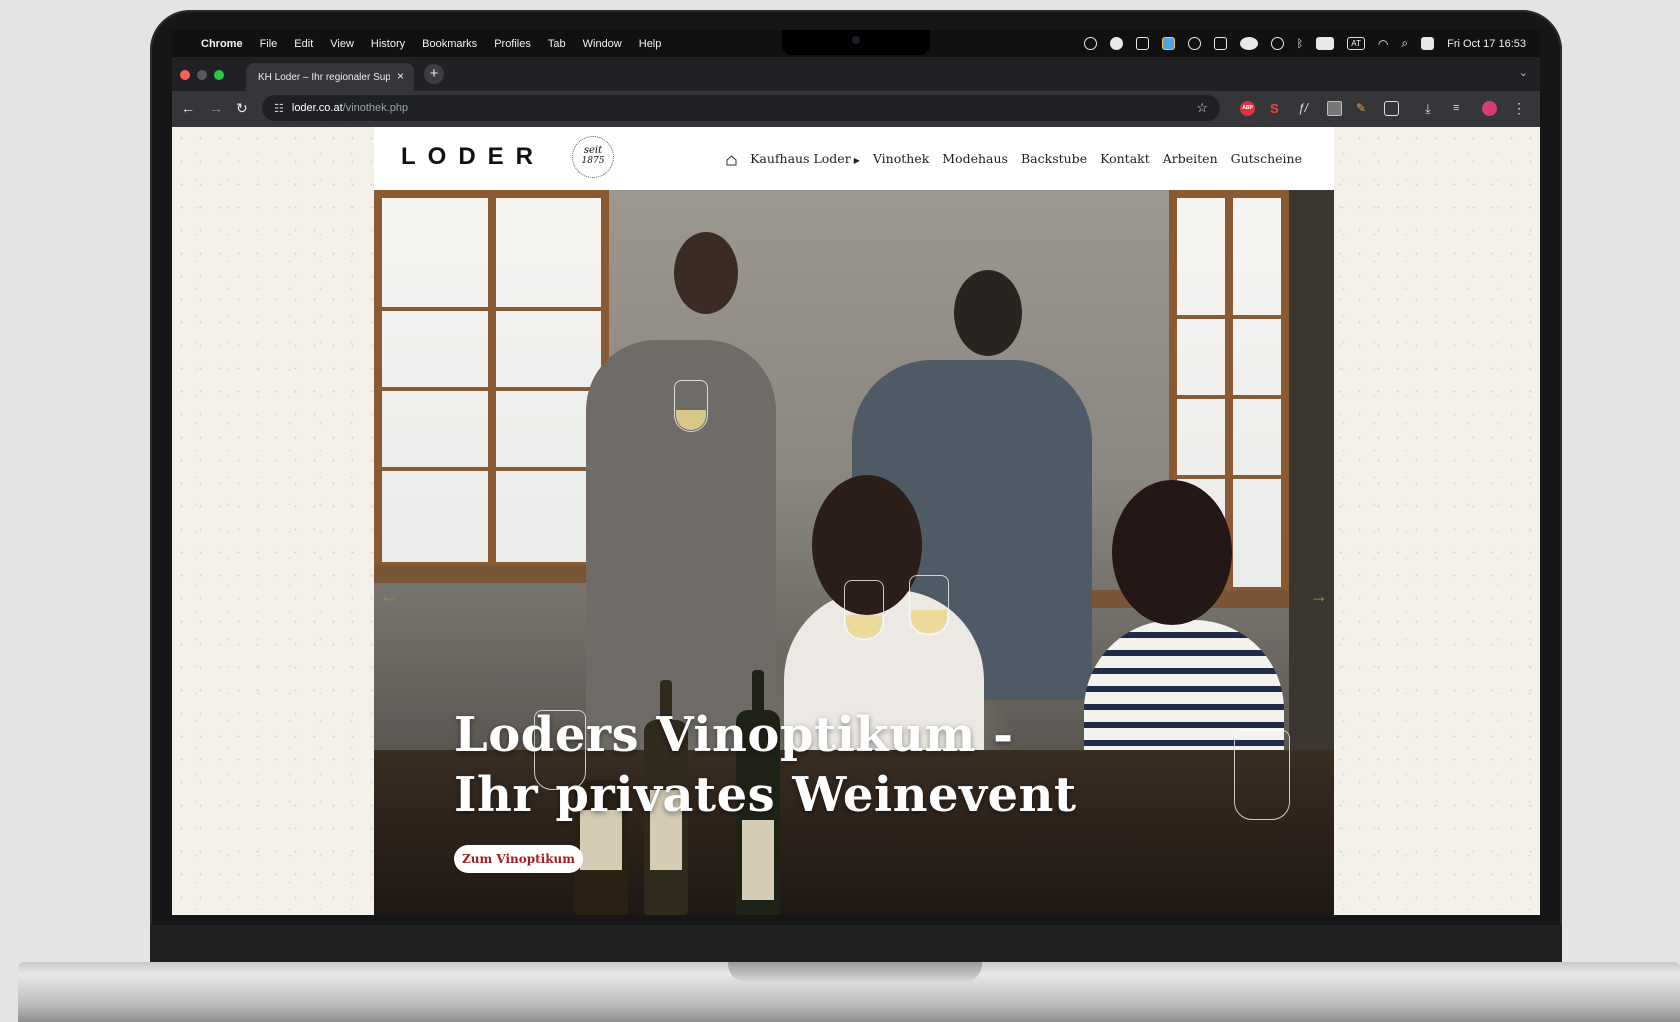  What do you see at coordinates (219, 75) in the screenshot?
I see `zoom-window-icon` at bounding box center [219, 75].